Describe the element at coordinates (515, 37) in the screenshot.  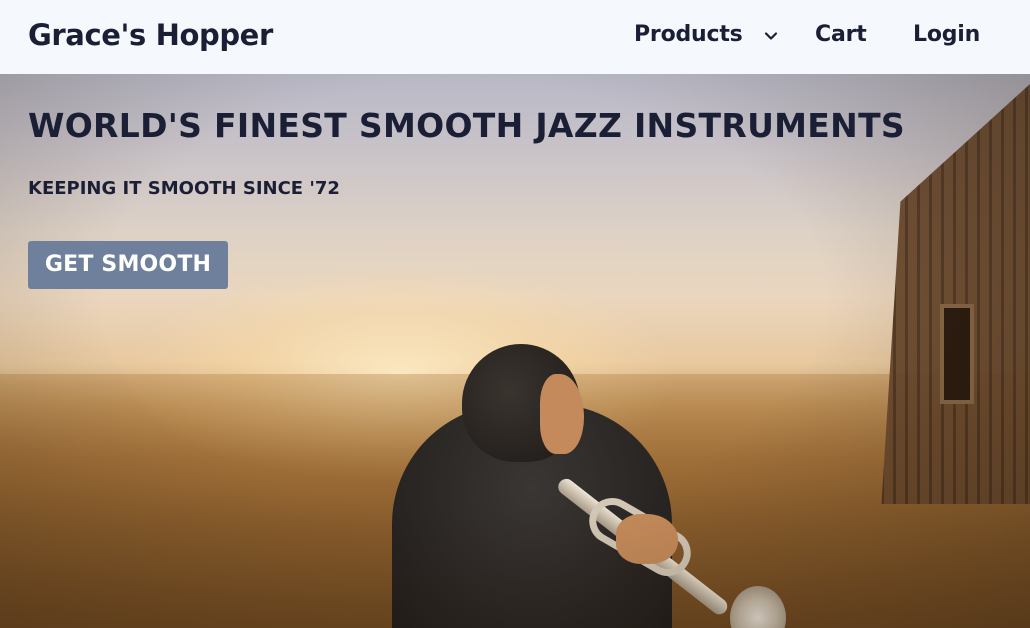
I see `navbar: Grace's Hopper Products Cart Login` at that location.